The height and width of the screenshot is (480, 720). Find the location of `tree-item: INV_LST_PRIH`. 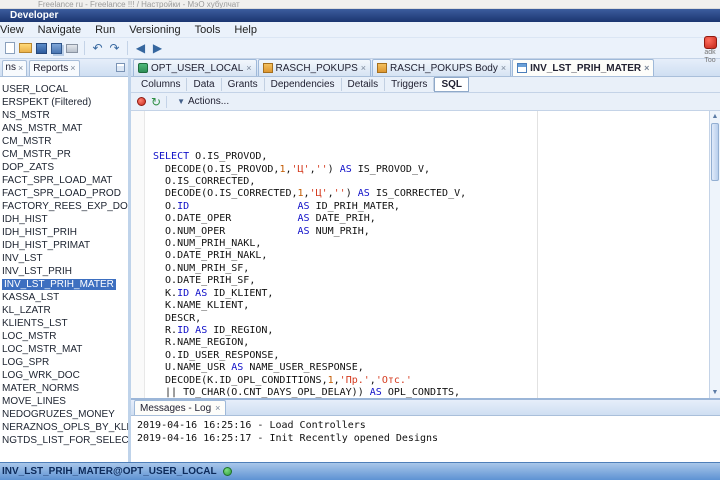

tree-item: INV_LST_PRIH is located at coordinates (64, 271).